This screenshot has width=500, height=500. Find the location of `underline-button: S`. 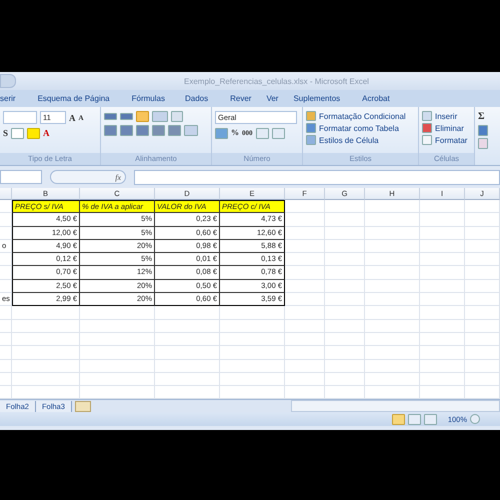

underline-button: S is located at coordinates (5, 133).